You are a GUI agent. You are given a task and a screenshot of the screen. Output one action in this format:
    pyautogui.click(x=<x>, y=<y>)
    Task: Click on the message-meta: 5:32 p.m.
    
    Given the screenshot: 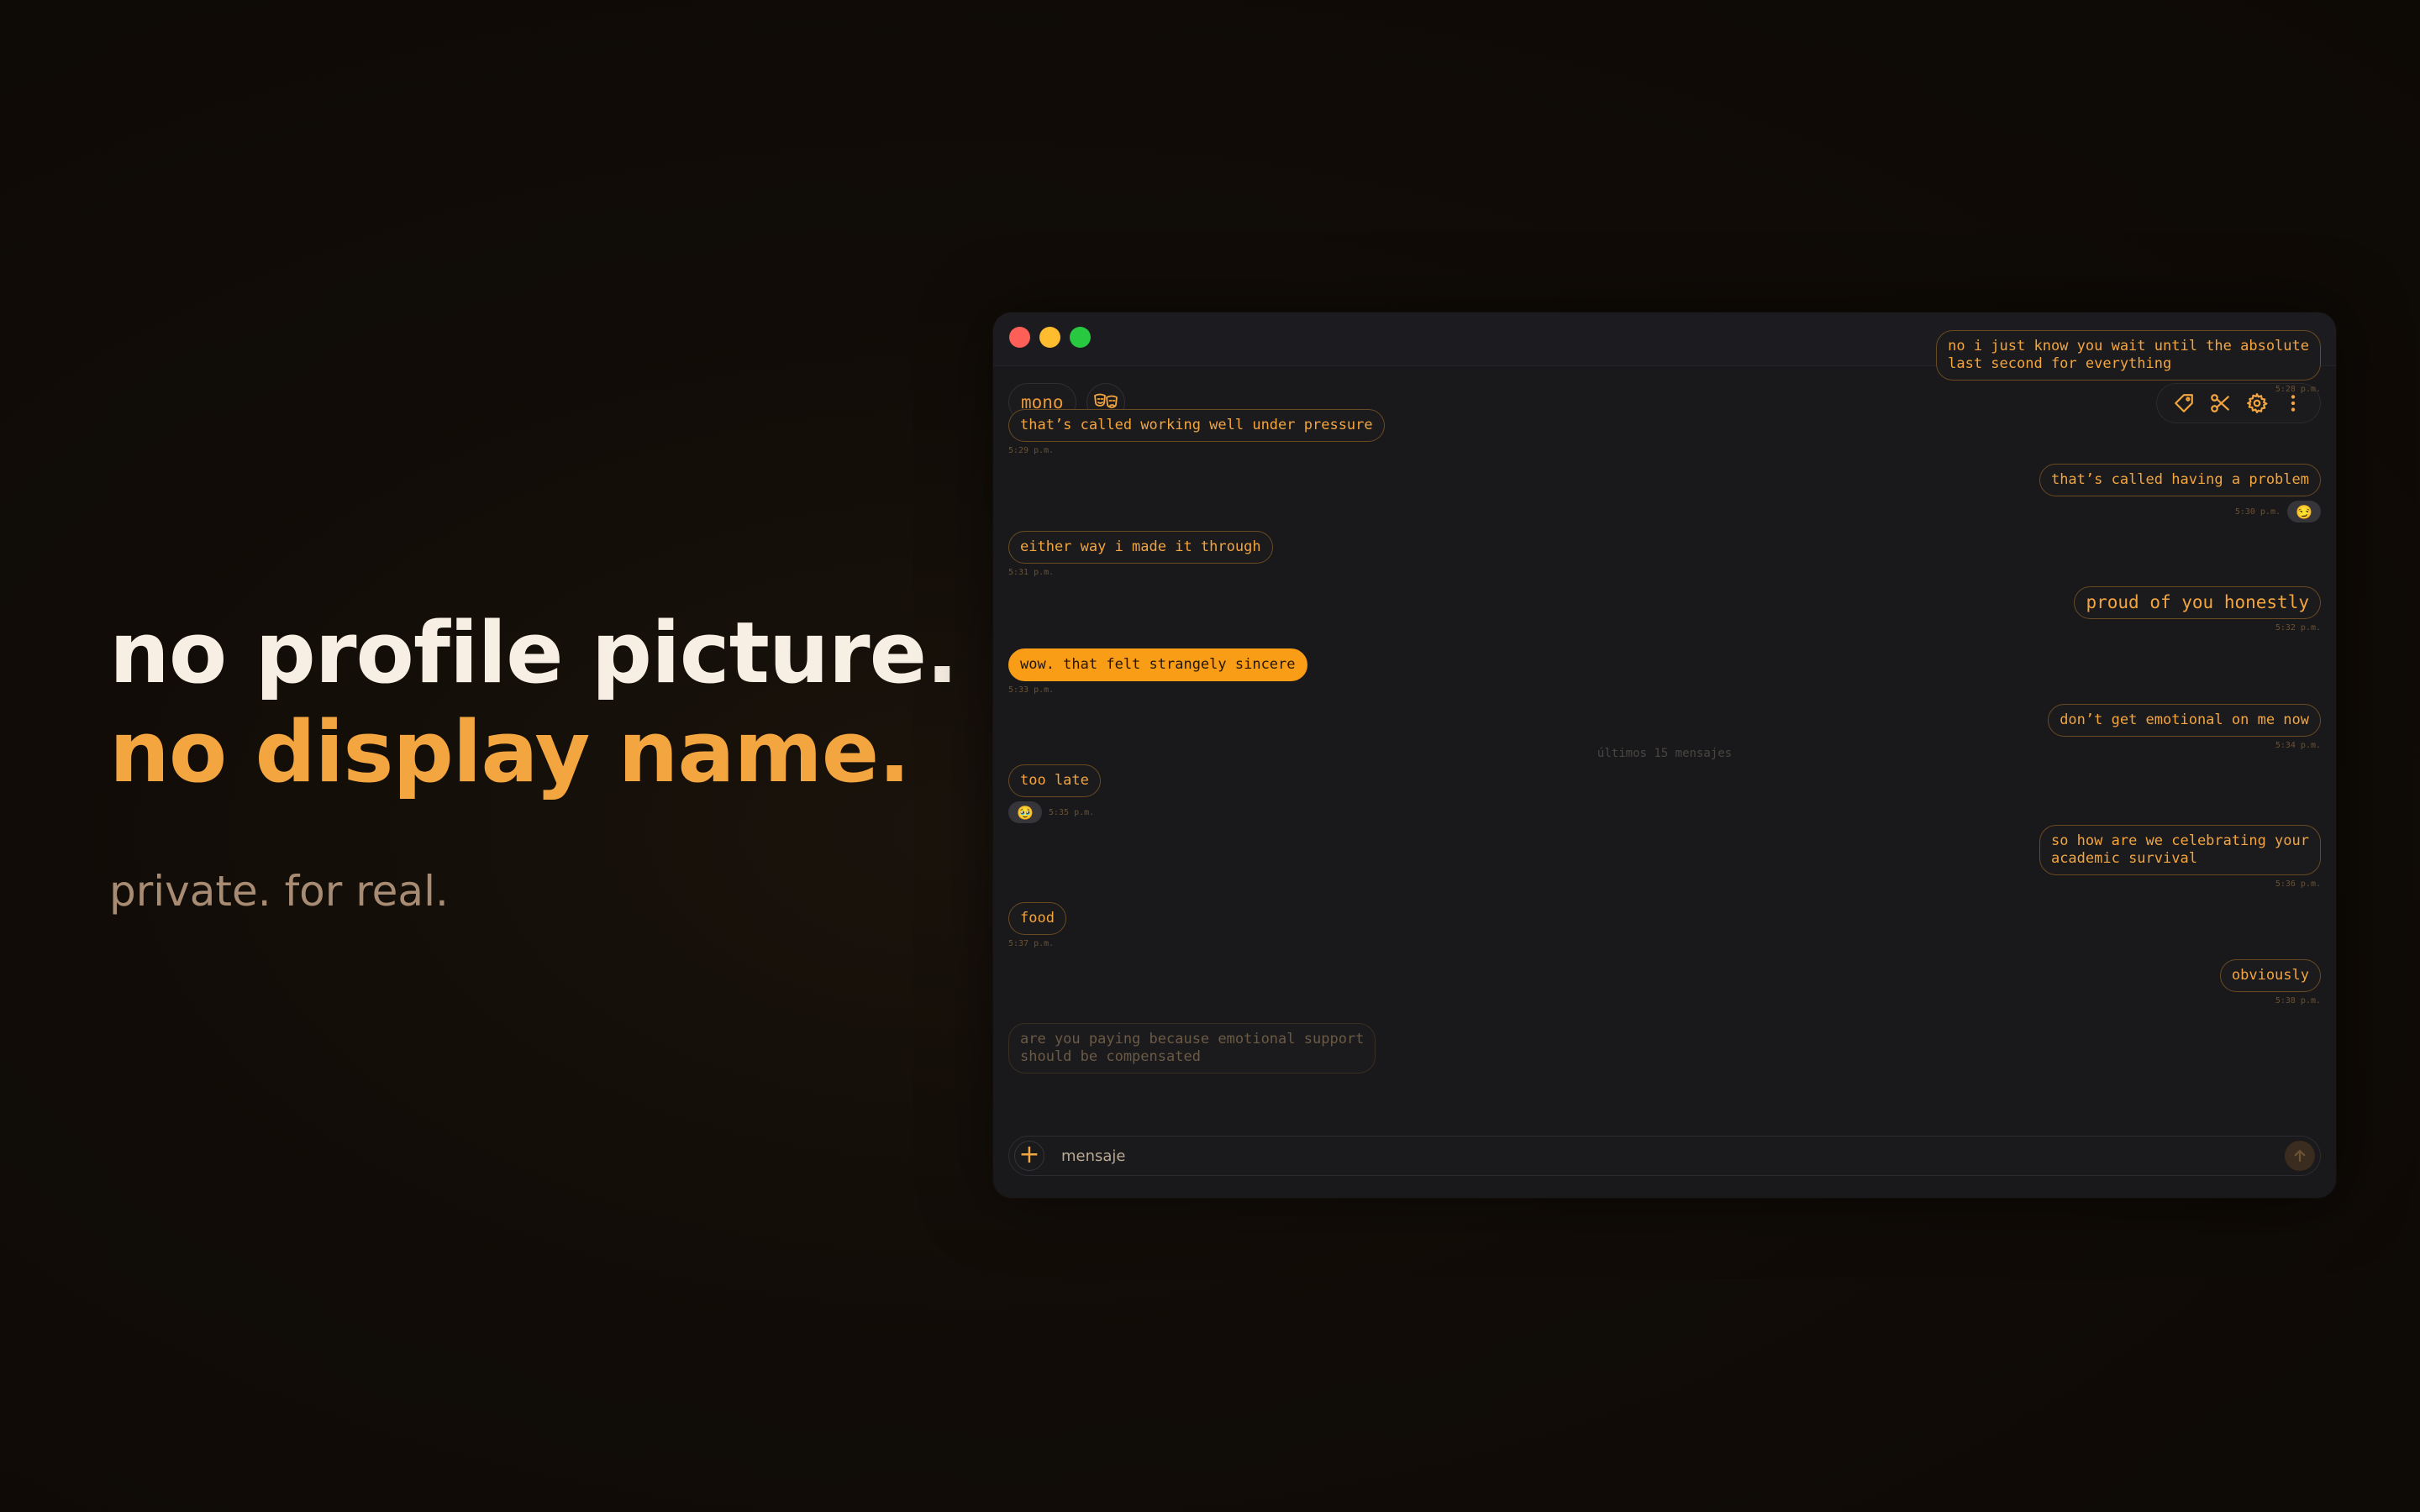 What is the action you would take?
    pyautogui.click(x=2197, y=628)
    